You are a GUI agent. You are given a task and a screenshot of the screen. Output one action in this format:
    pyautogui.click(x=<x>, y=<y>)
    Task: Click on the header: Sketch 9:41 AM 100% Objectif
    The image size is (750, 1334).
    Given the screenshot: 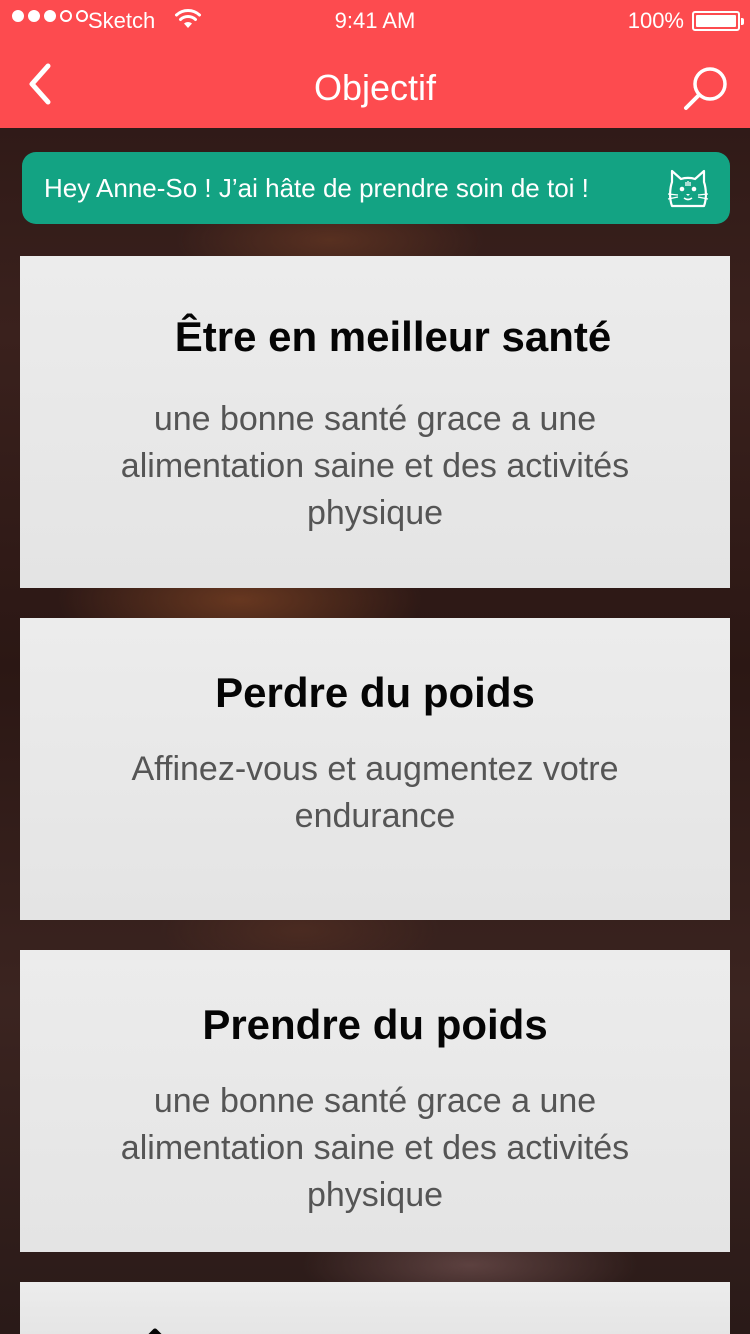 What is the action you would take?
    pyautogui.click(x=375, y=64)
    